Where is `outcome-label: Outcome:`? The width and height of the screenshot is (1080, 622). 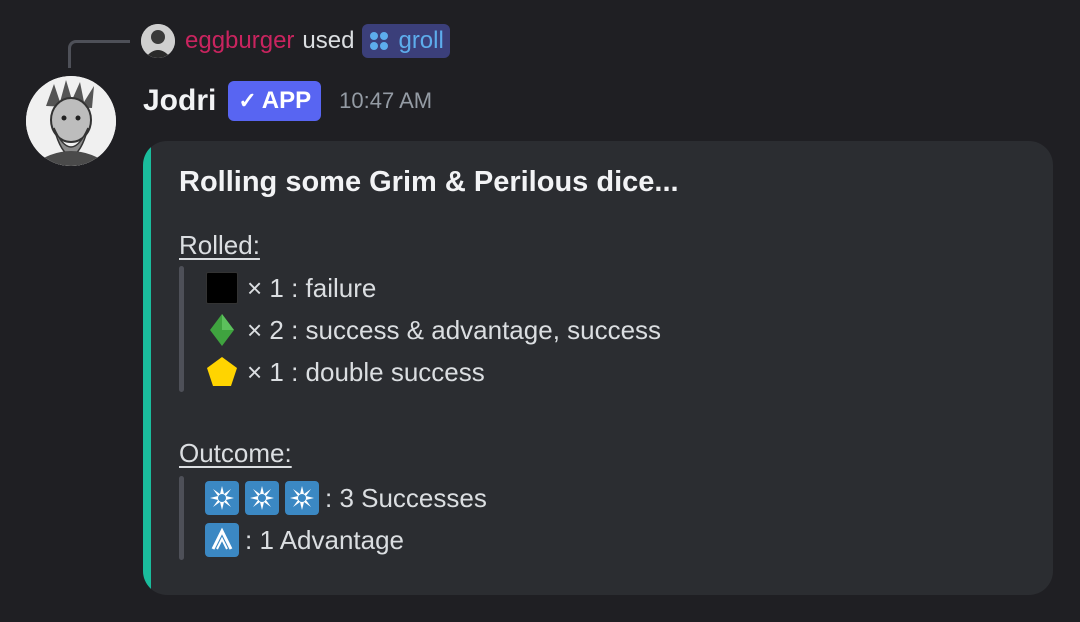
outcome-label: Outcome: is located at coordinates (235, 453).